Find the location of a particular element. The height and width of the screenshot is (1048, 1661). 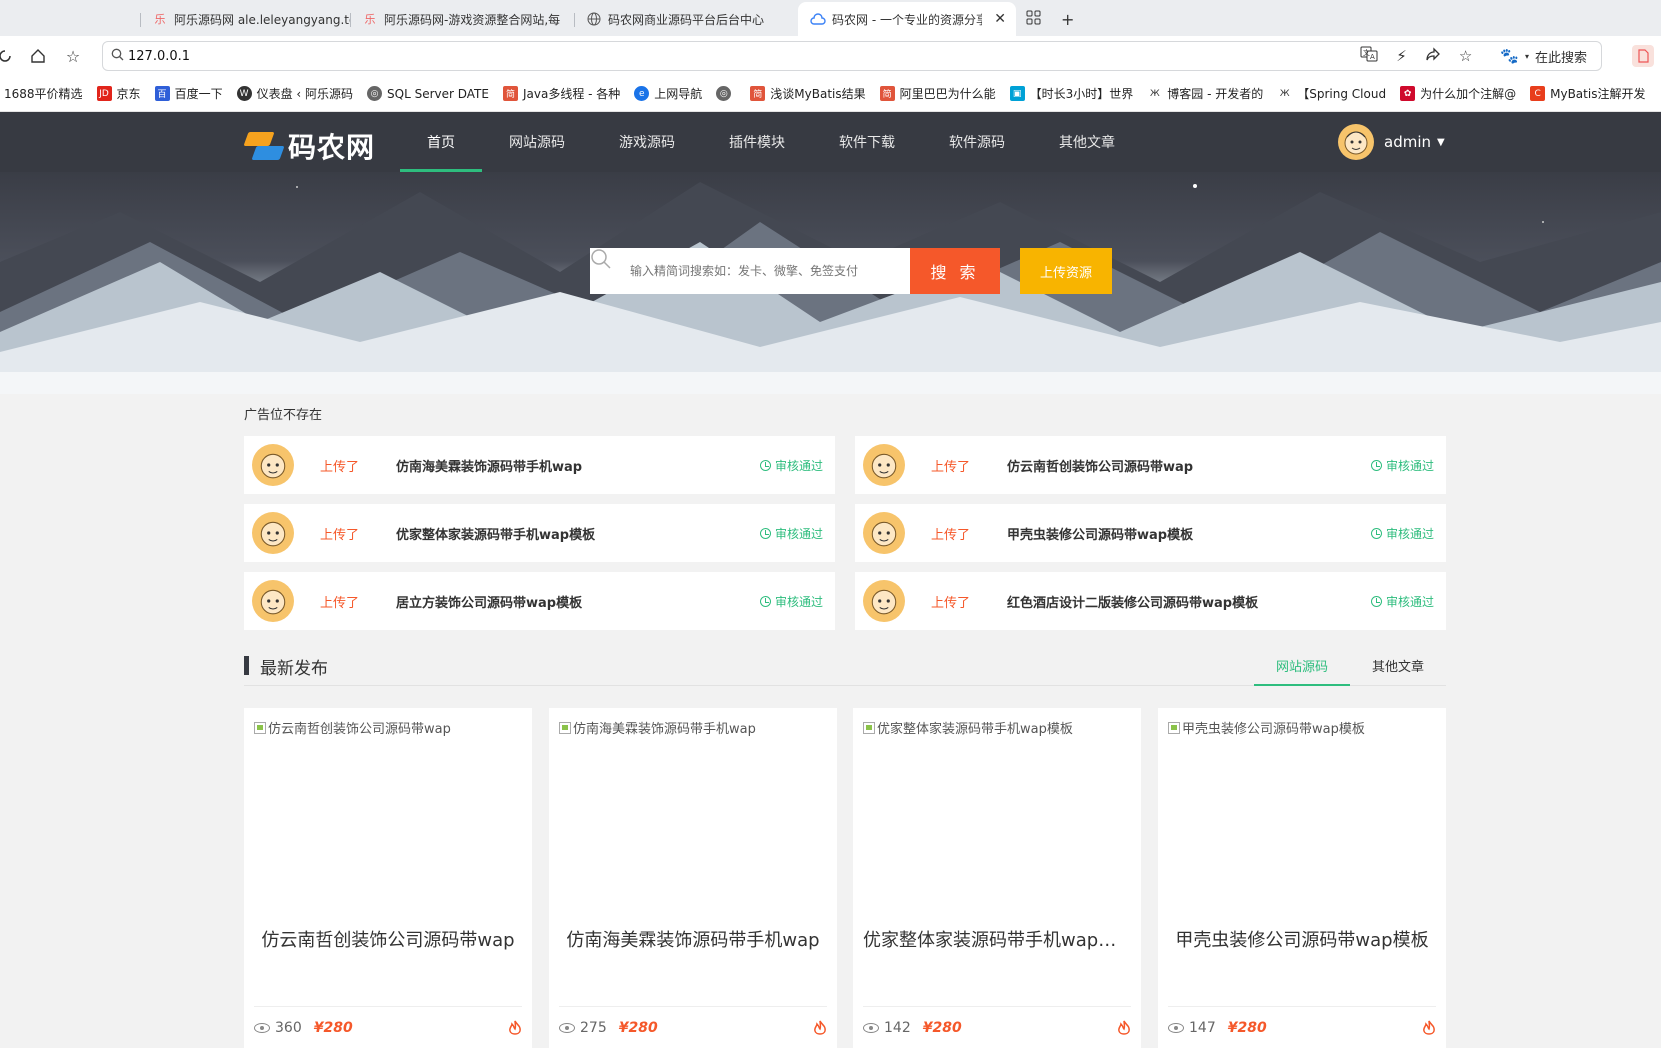

broken-image-icon is located at coordinates (869, 727).